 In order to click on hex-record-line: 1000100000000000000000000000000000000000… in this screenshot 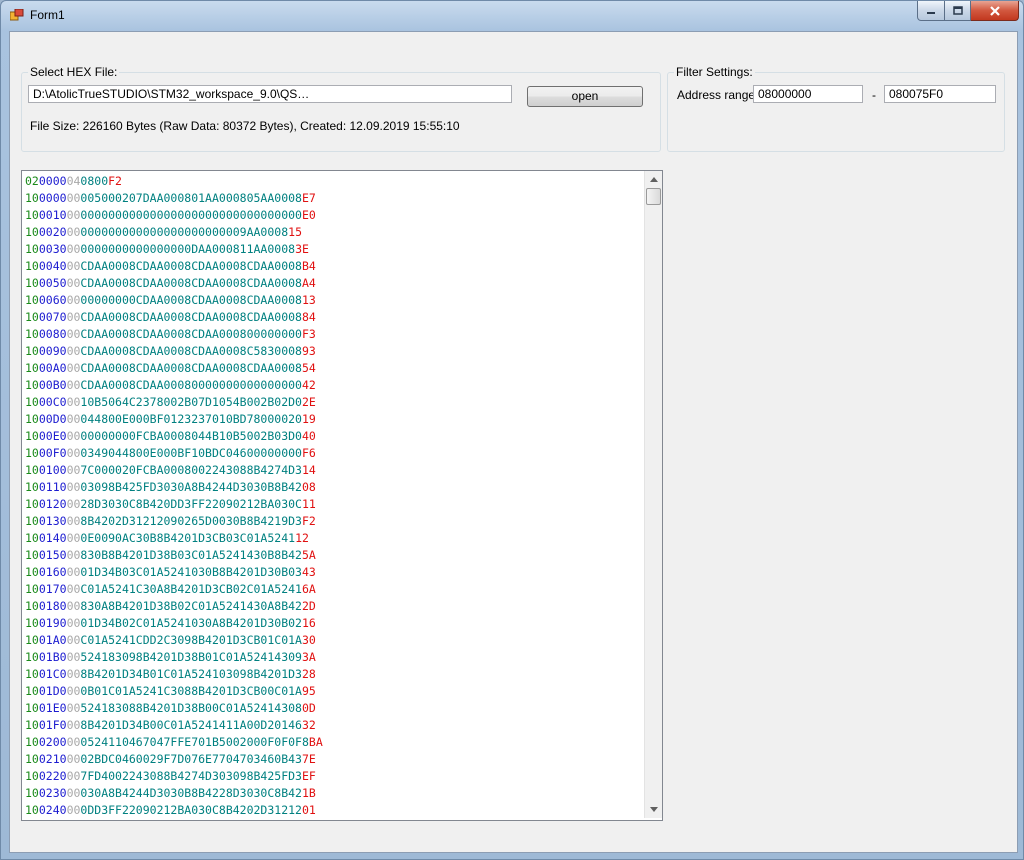, I will do `click(174, 215)`.